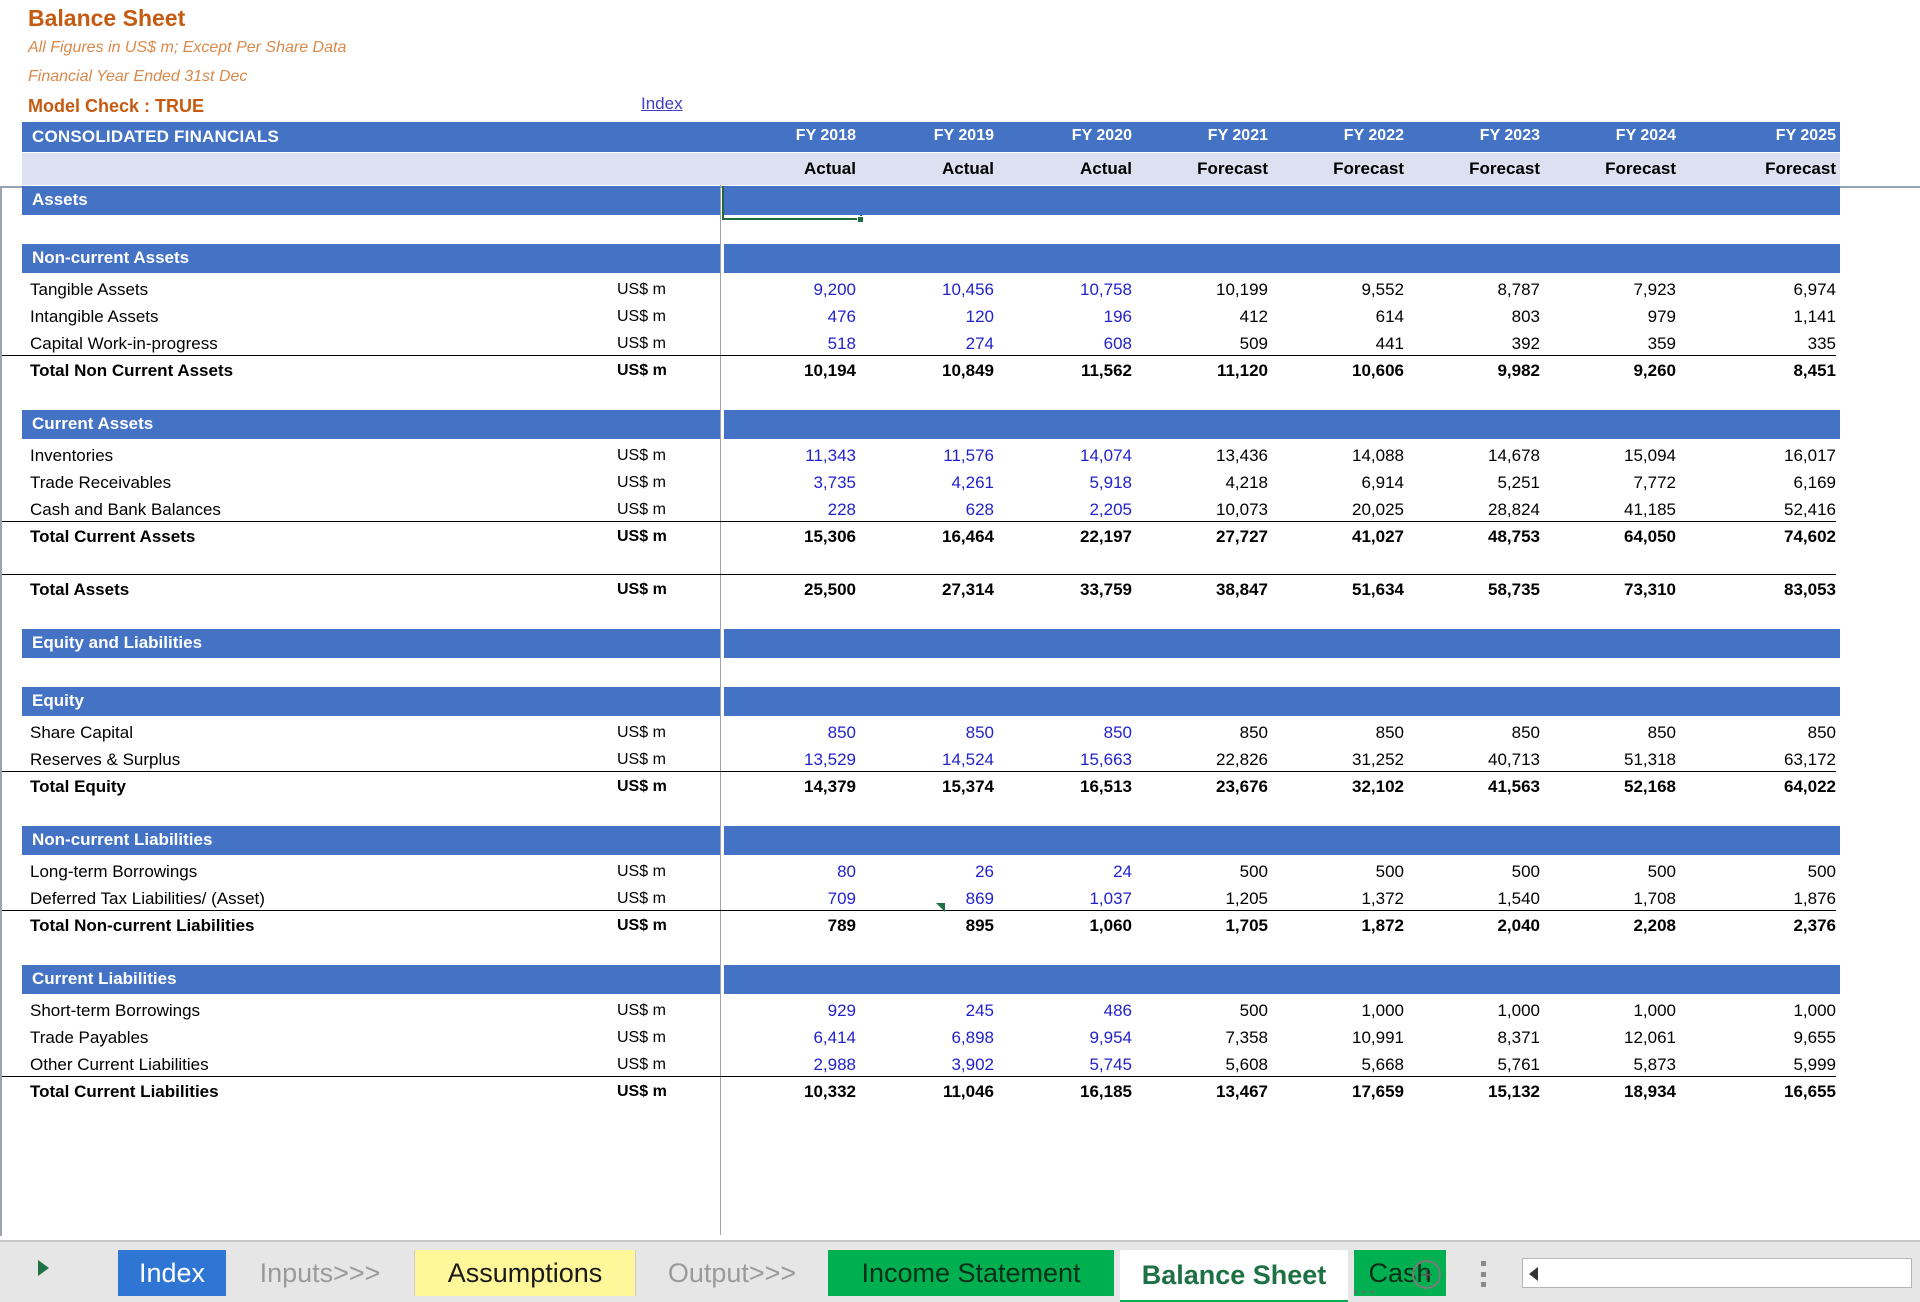 This screenshot has height=1302, width=1920. I want to click on cell-value: 8,451, so click(1772, 371).